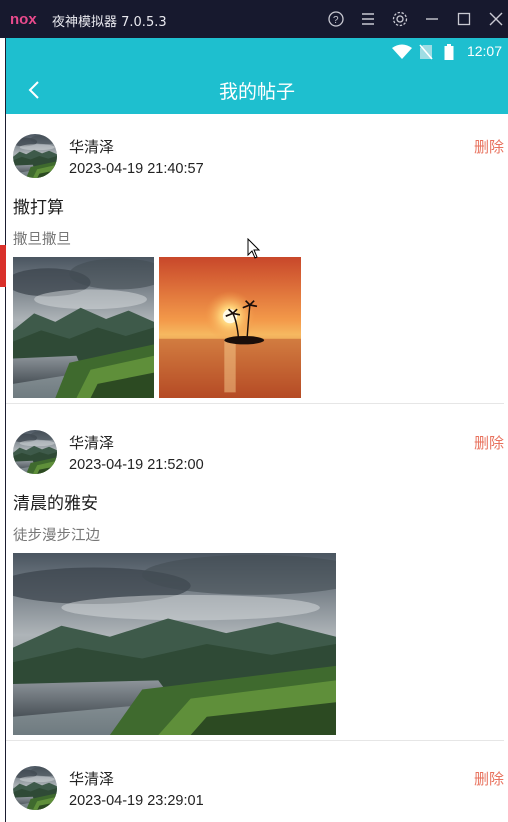  I want to click on wifi-icon, so click(402, 51).